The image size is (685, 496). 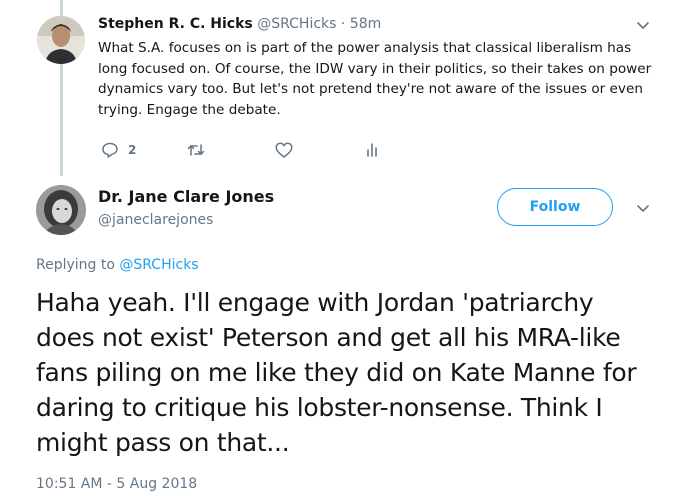 I want to click on replying-to-prefix: Replying to, so click(x=75, y=265).